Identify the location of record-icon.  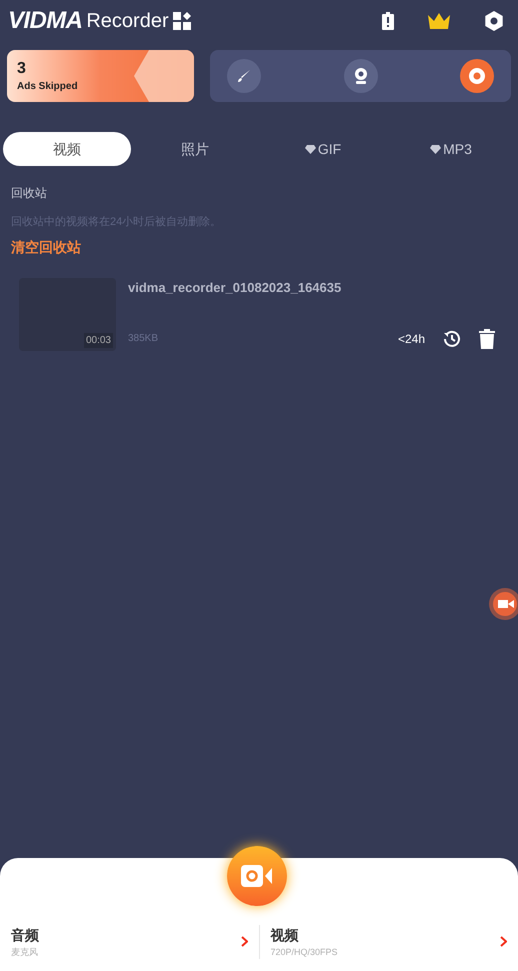
(477, 76).